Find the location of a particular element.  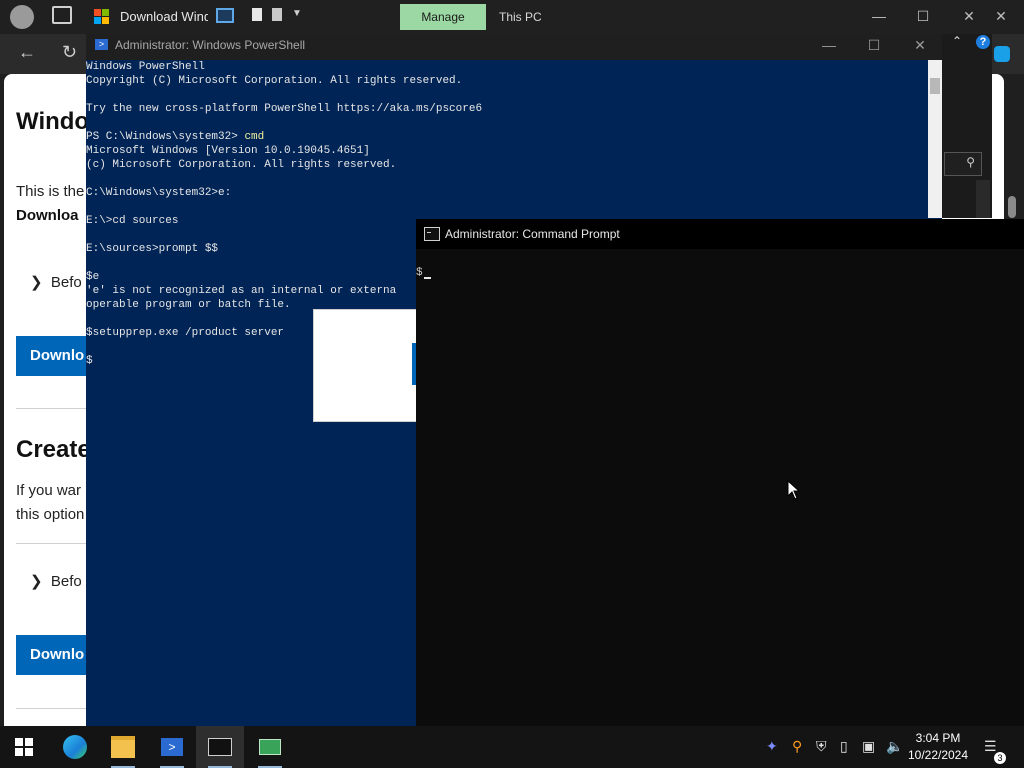

browser-close-button: ✕ is located at coordinates (1001, 16).